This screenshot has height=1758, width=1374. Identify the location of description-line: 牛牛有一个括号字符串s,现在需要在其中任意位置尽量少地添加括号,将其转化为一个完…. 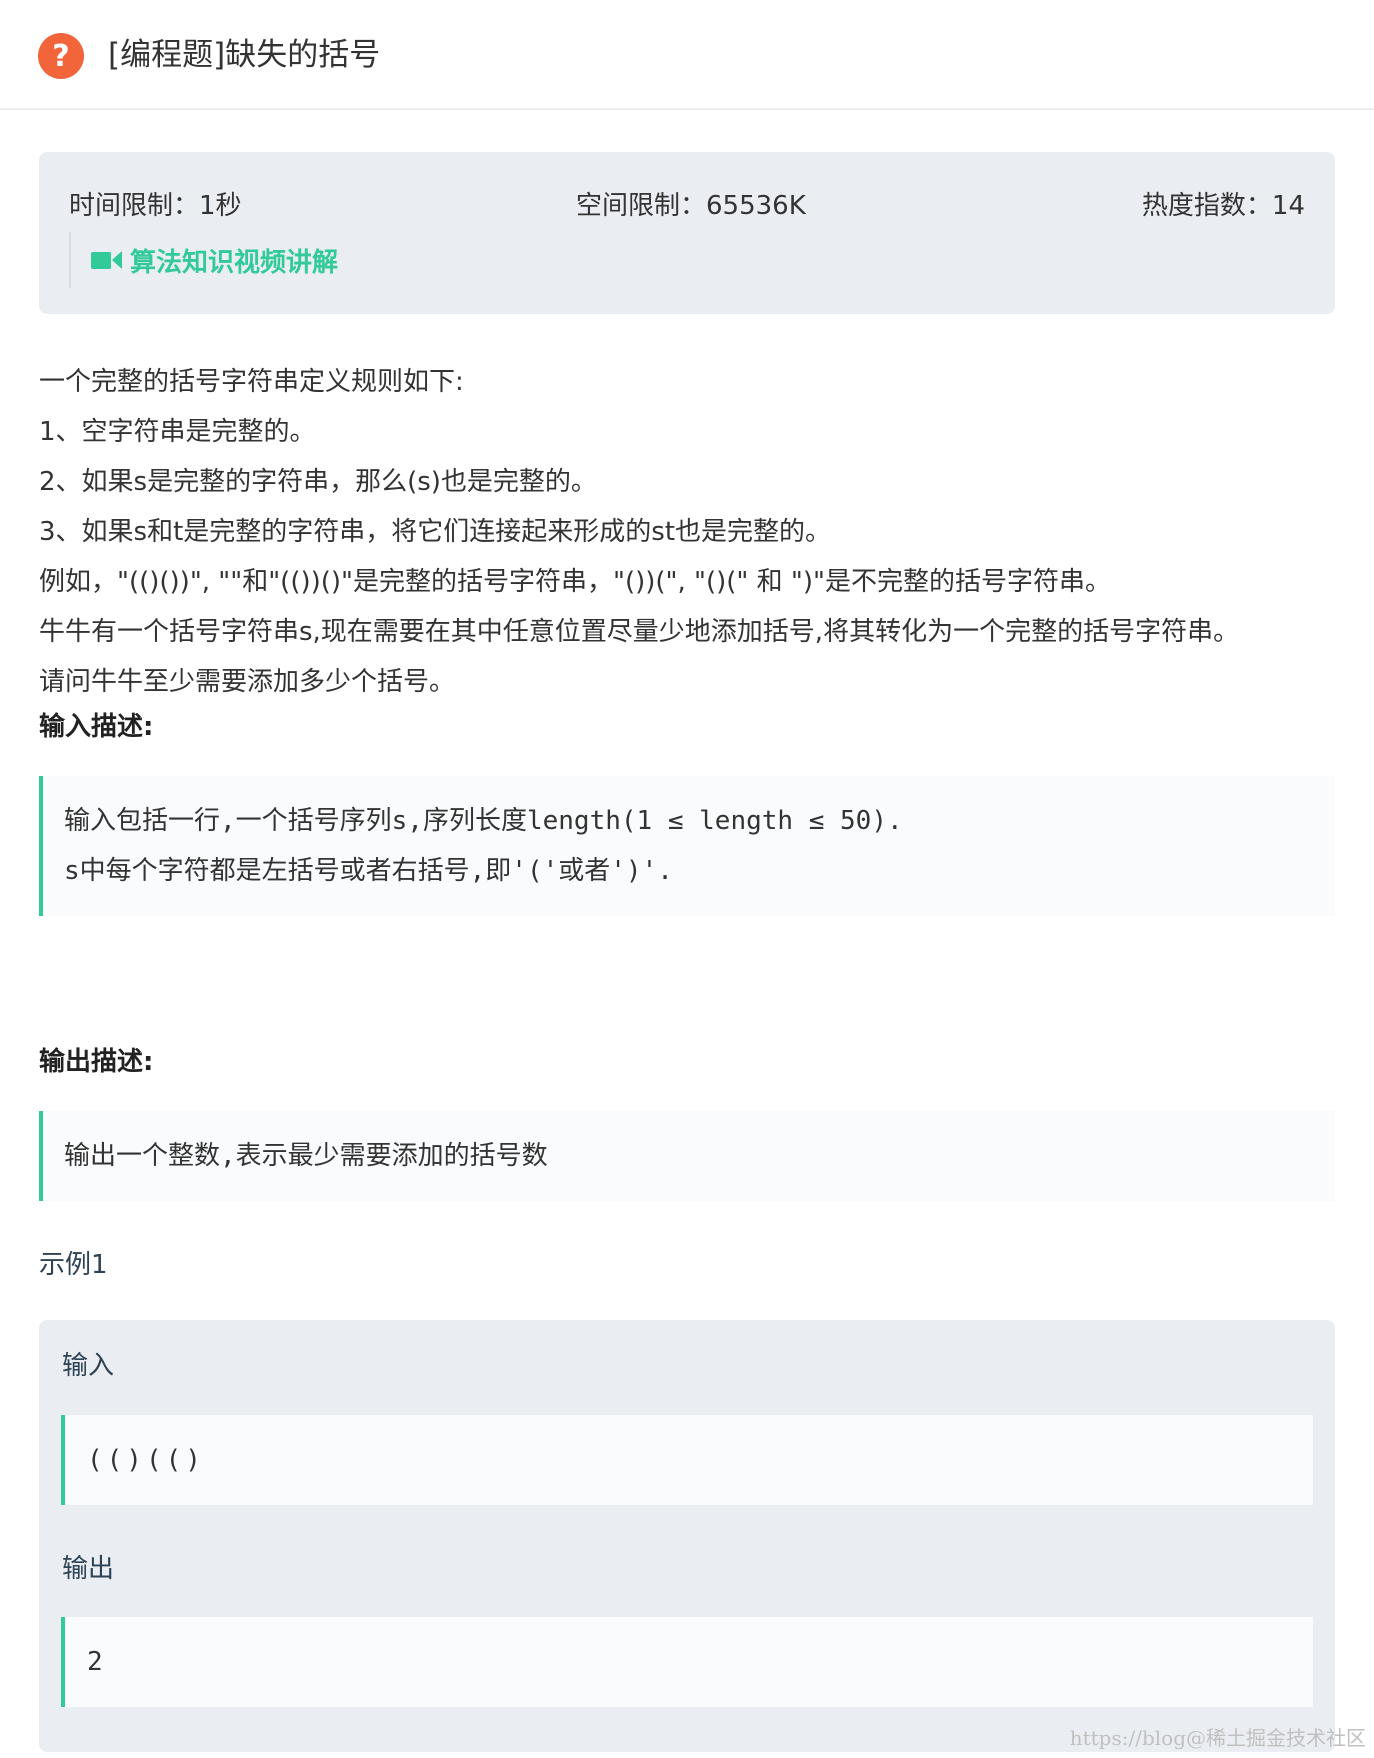
(639, 632).